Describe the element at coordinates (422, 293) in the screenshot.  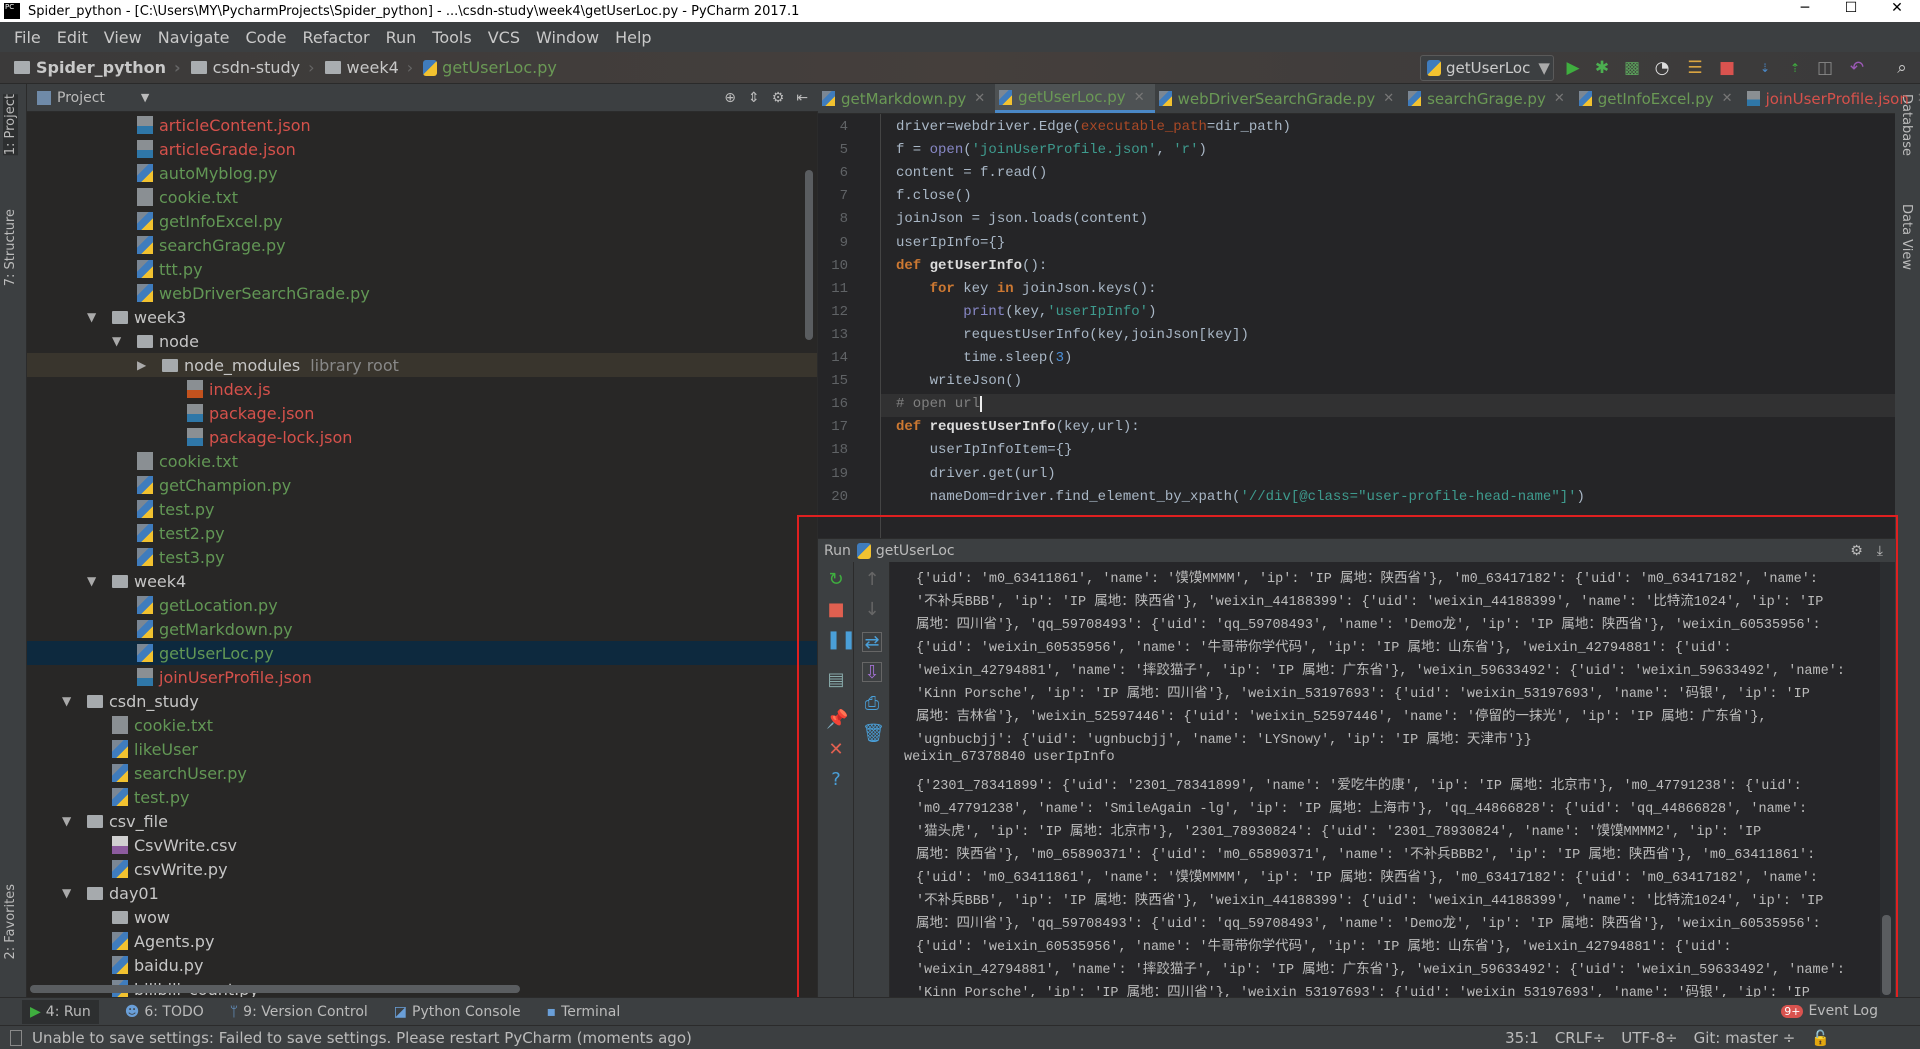
I see `tree-item: webDriverSearchGrade.py` at that location.